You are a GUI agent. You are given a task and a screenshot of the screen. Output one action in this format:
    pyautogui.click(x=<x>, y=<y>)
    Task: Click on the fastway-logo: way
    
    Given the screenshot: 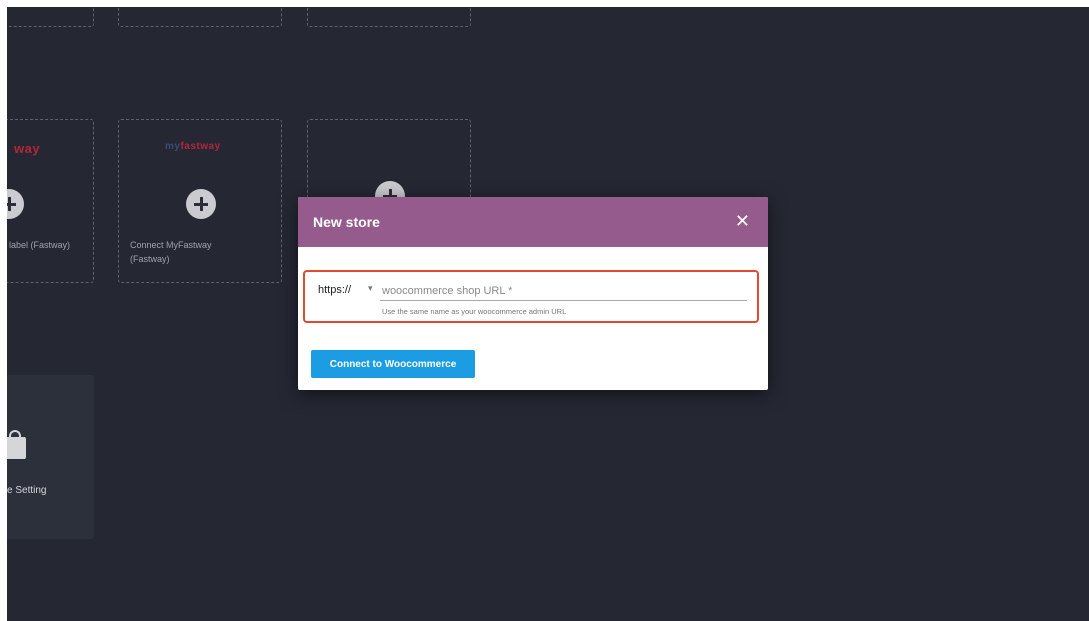 What is the action you would take?
    pyautogui.click(x=27, y=148)
    